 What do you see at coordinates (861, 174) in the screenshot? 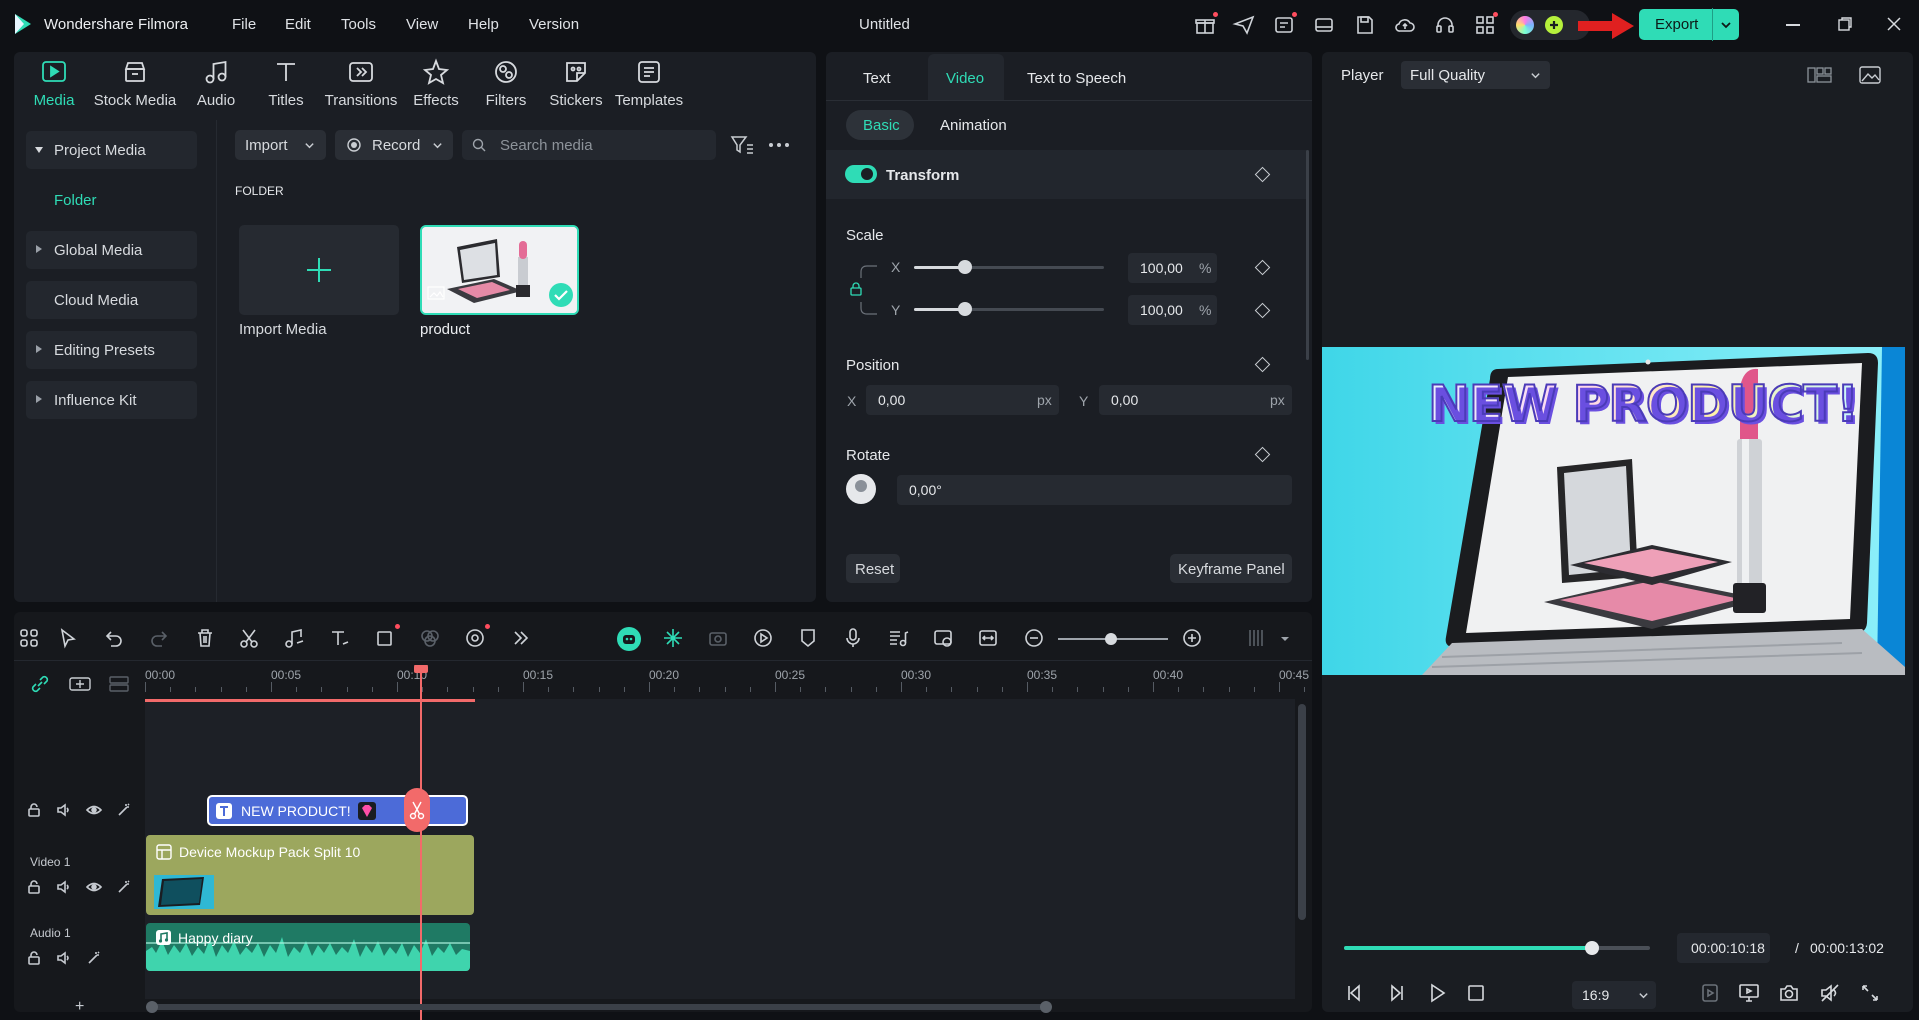
I see `transform-toggle` at bounding box center [861, 174].